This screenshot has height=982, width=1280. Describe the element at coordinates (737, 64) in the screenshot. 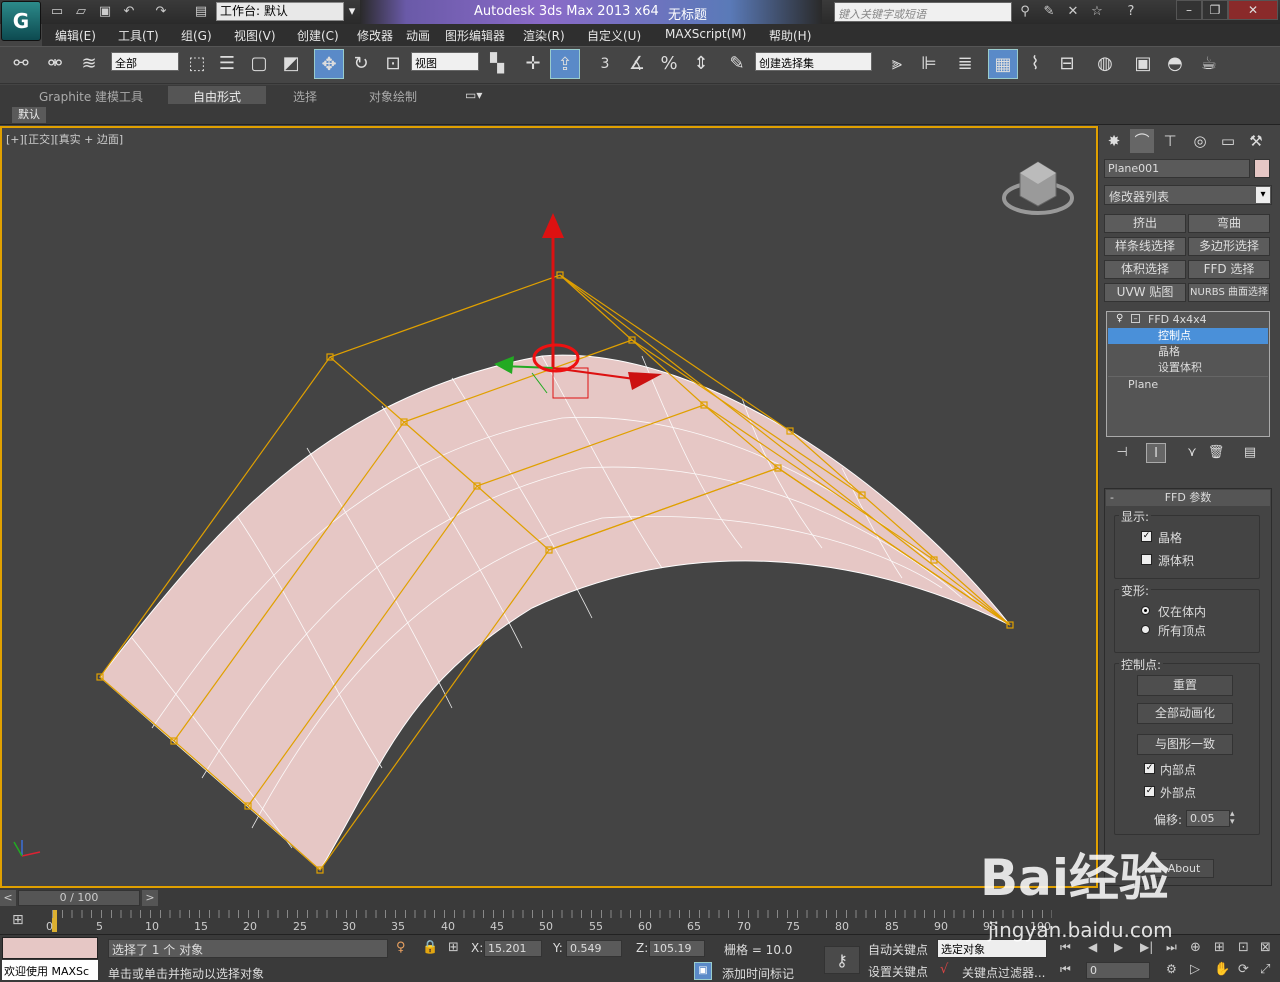

I see `edit-named-selection-icon: ✎` at that location.